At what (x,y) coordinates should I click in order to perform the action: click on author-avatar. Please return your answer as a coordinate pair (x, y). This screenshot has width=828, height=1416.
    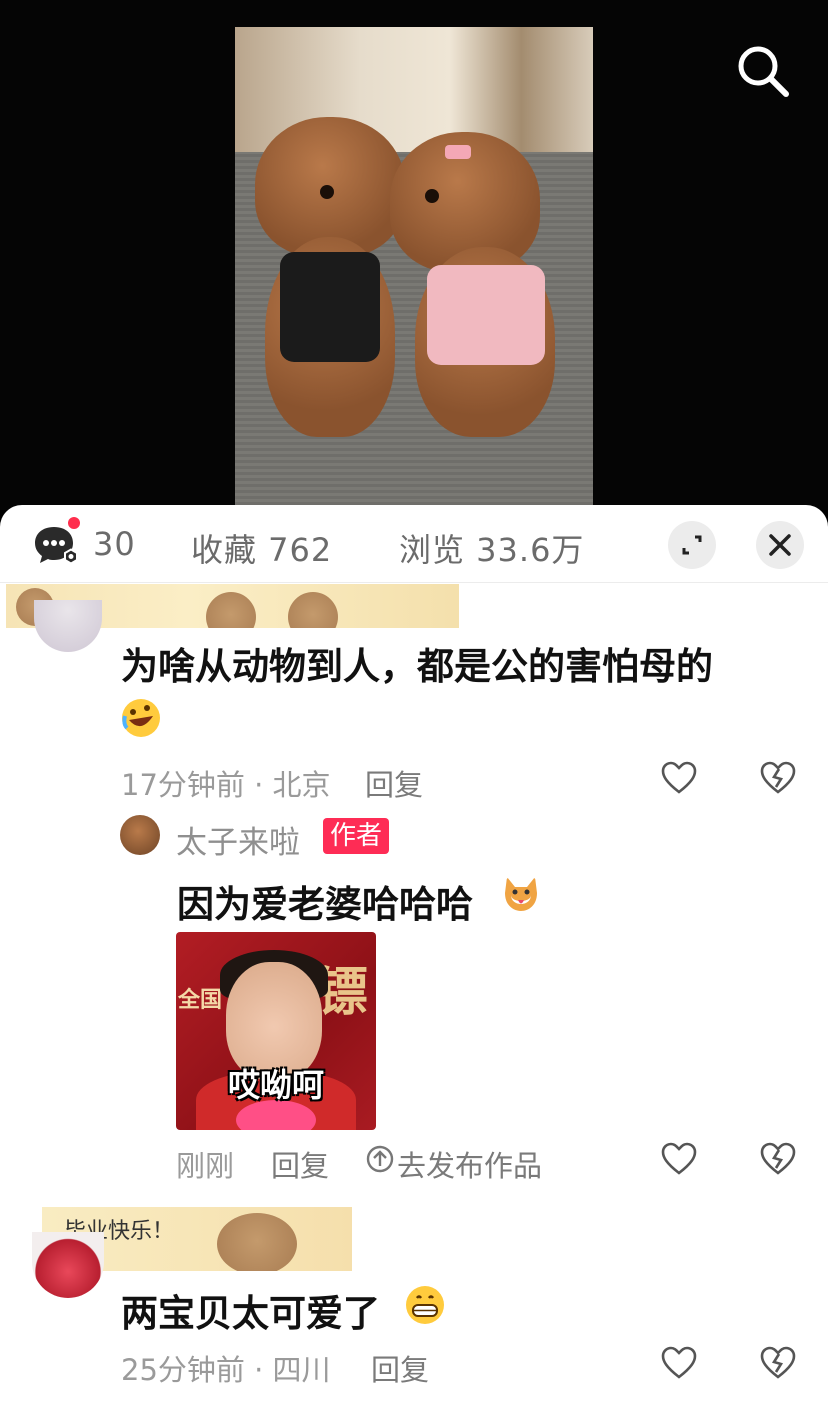
    Looking at the image, I should click on (140, 835).